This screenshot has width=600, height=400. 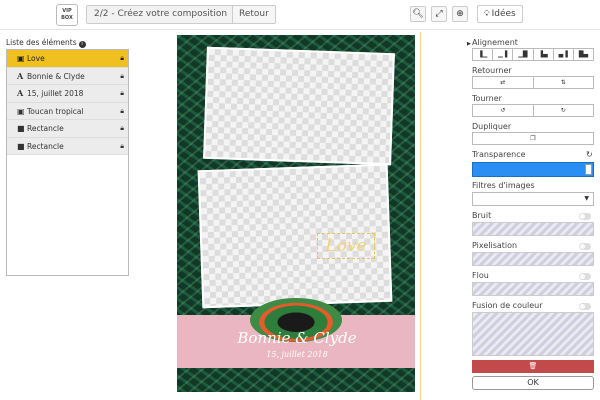 What do you see at coordinates (564, 82) in the screenshot?
I see `flip-vertical-icon: ⇅` at bounding box center [564, 82].